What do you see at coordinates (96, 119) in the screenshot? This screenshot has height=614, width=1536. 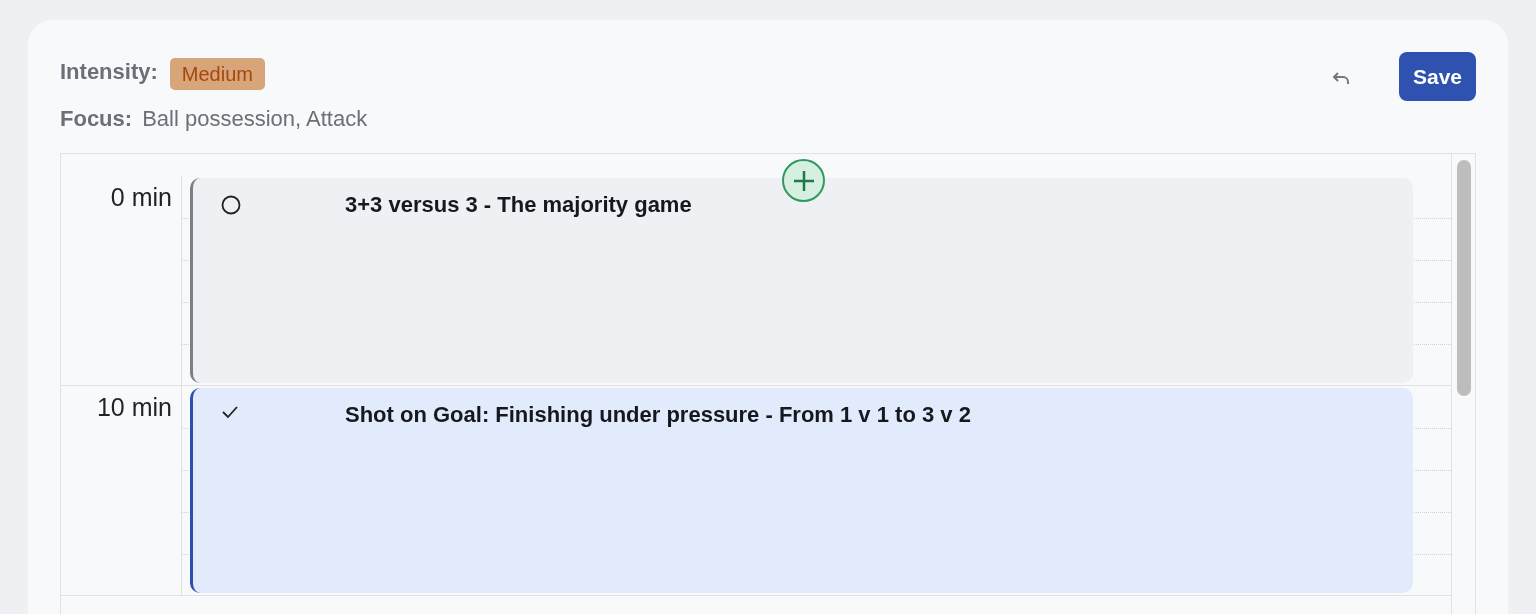 I see `focus-label: Focus:` at bounding box center [96, 119].